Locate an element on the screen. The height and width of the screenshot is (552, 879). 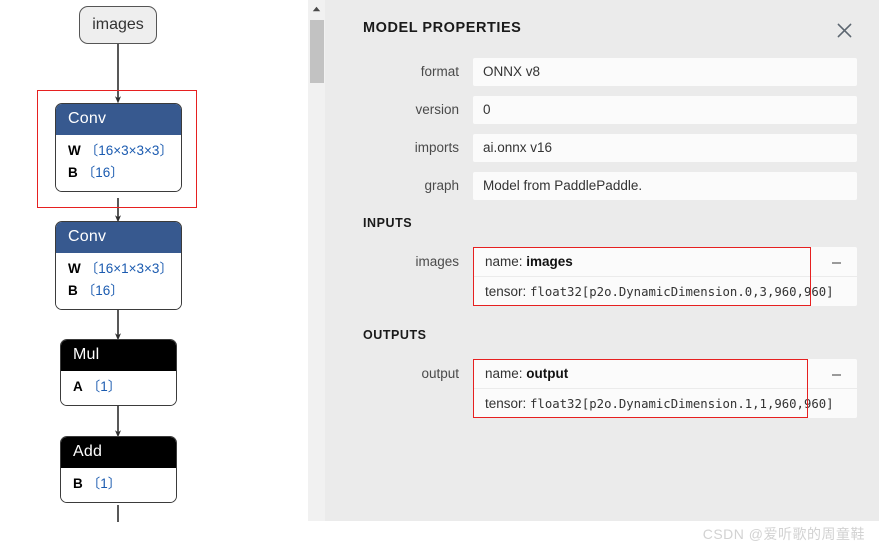
output-name-line: name: output is located at coordinates (665, 373).